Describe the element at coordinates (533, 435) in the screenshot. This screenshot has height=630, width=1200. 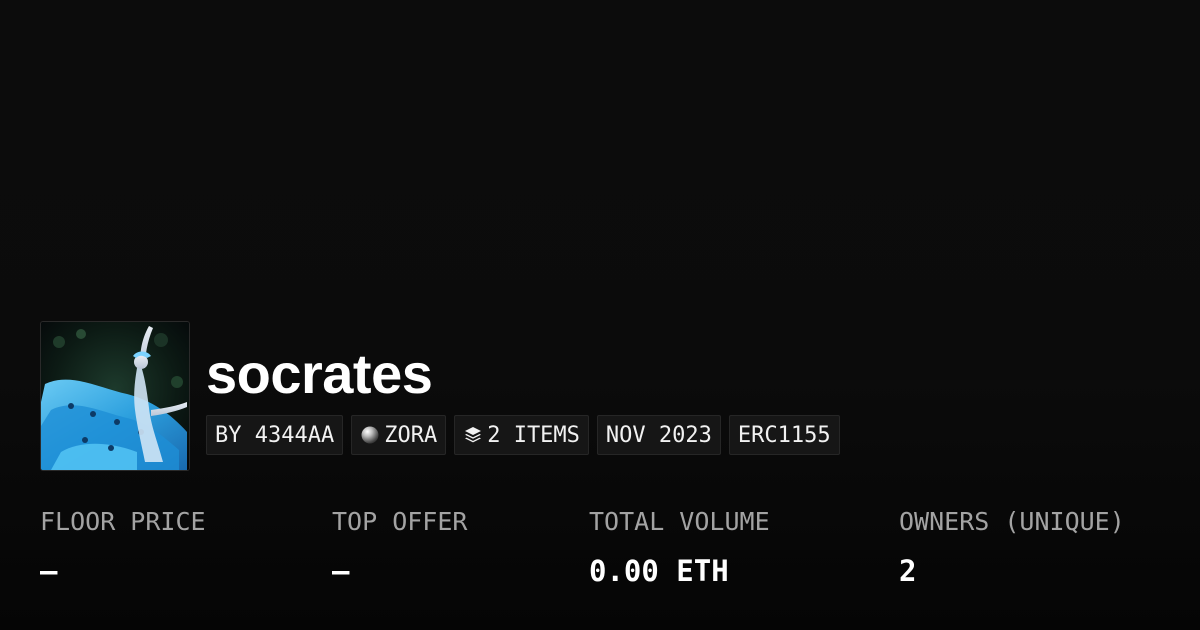
I see `items-label: 2 ITEMS` at that location.